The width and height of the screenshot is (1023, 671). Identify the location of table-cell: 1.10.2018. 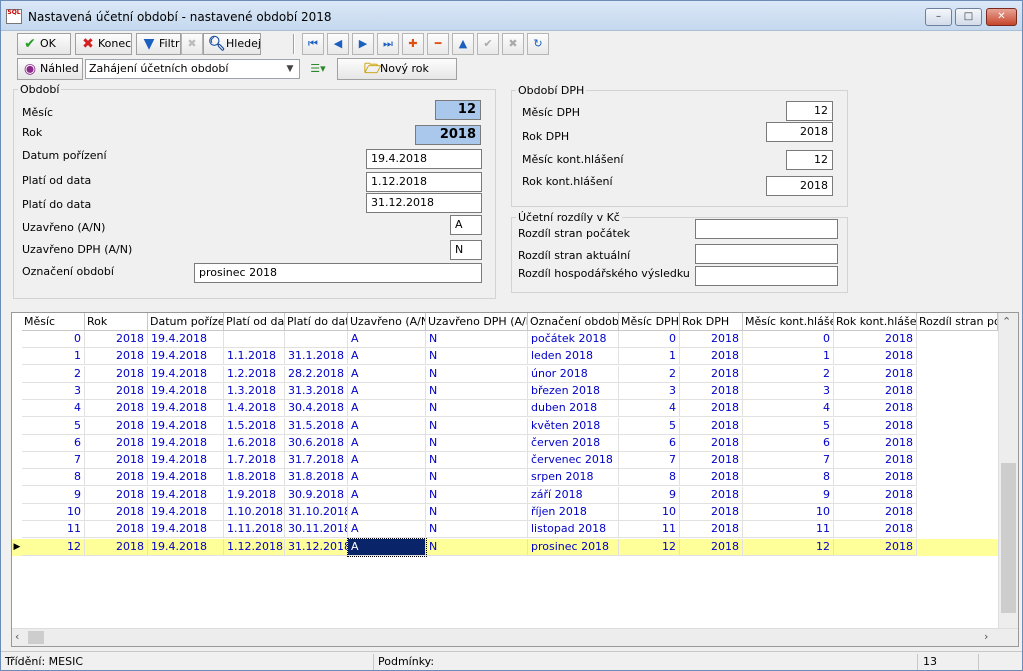
(254, 512).